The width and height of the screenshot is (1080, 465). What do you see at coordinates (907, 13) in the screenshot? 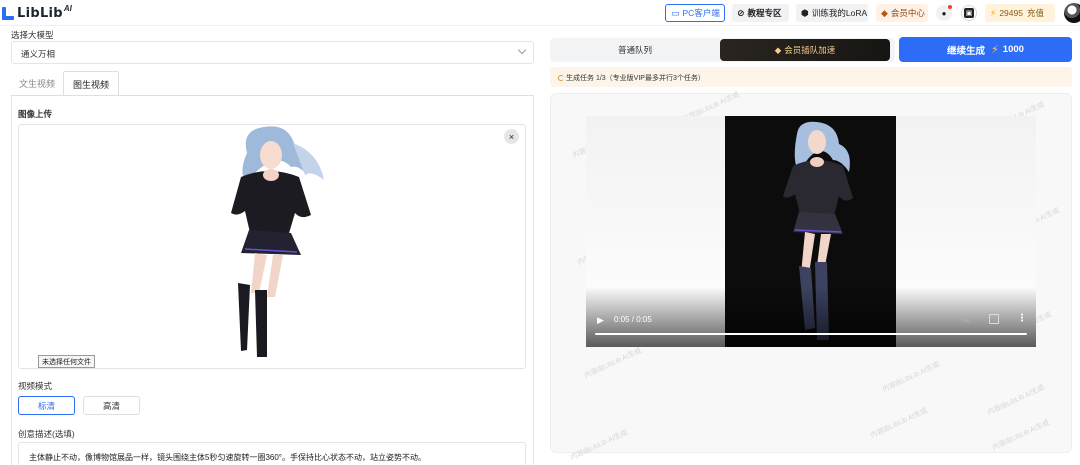
I see `vip-center-label: 会员中心` at bounding box center [907, 13].